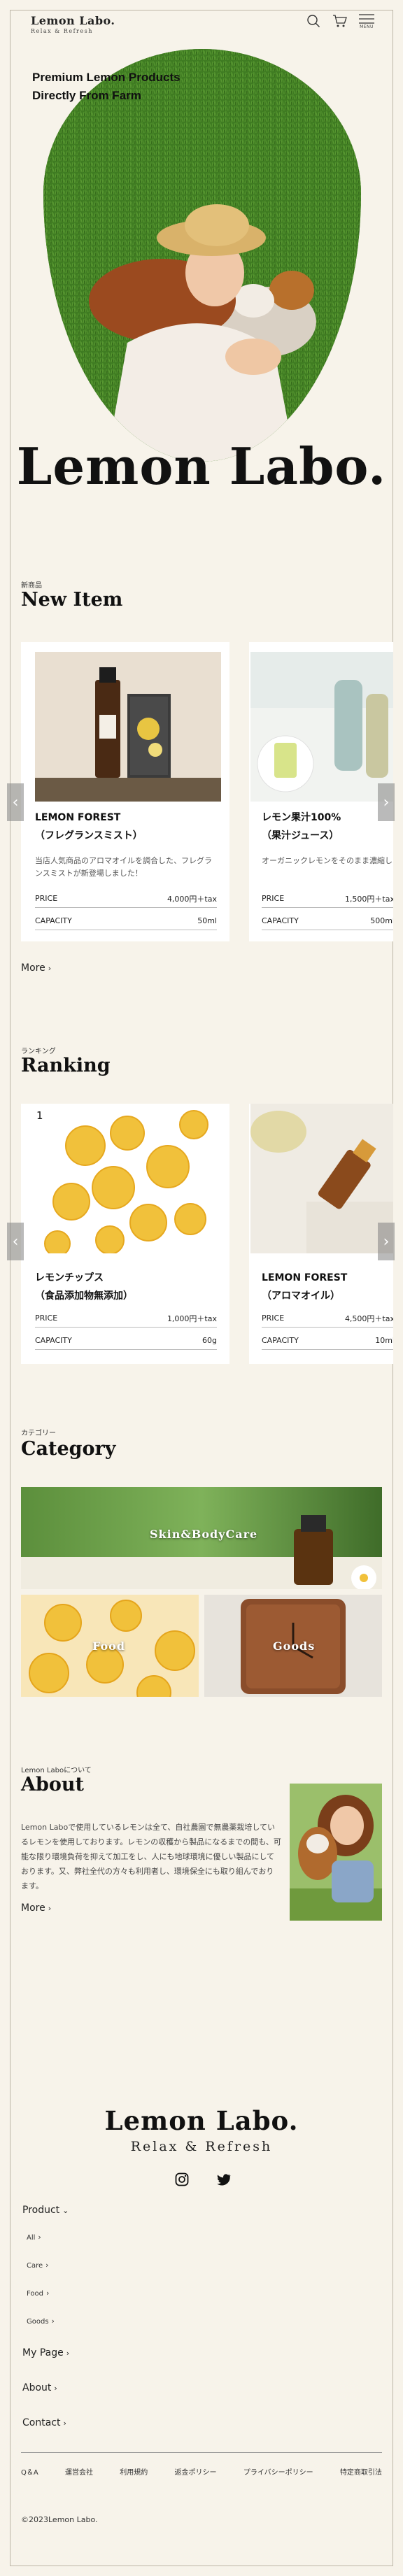 This screenshot has height=2576, width=403. What do you see at coordinates (33, 968) in the screenshot?
I see `more-label: More` at bounding box center [33, 968].